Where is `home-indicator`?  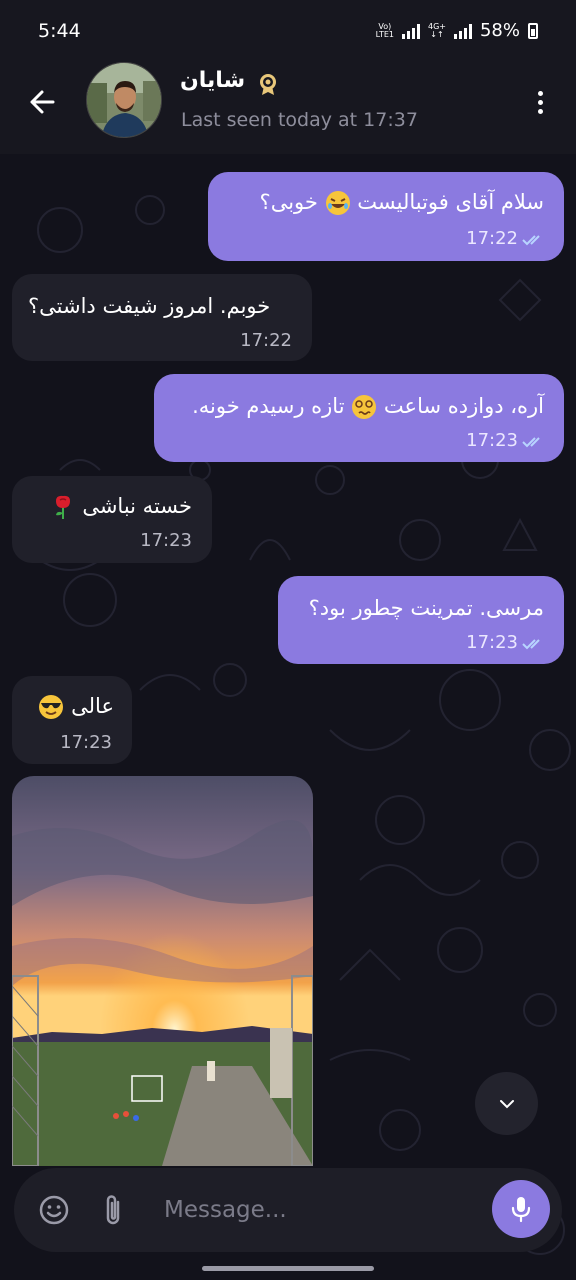 home-indicator is located at coordinates (288, 1268).